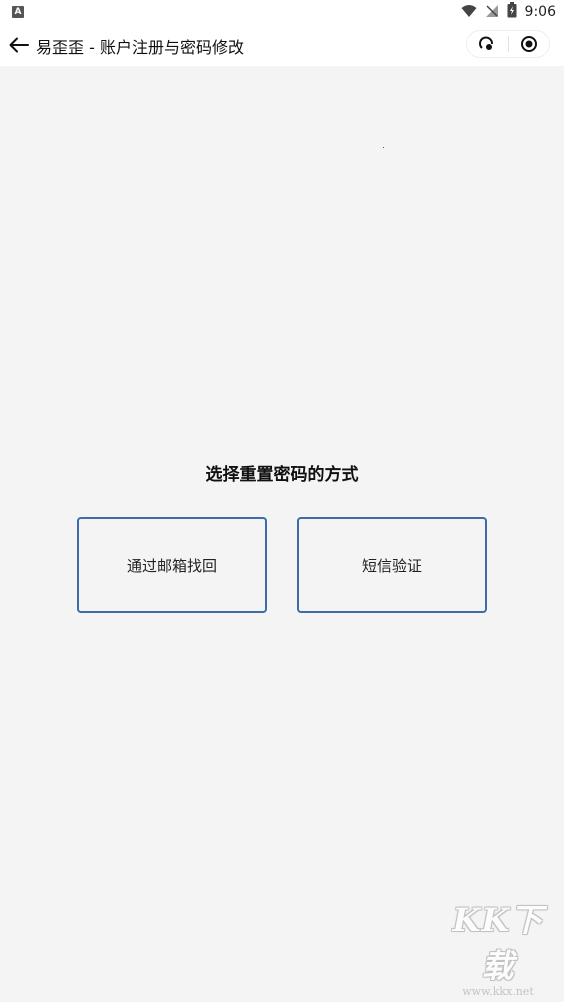  I want to click on battery-charging-icon, so click(512, 12).